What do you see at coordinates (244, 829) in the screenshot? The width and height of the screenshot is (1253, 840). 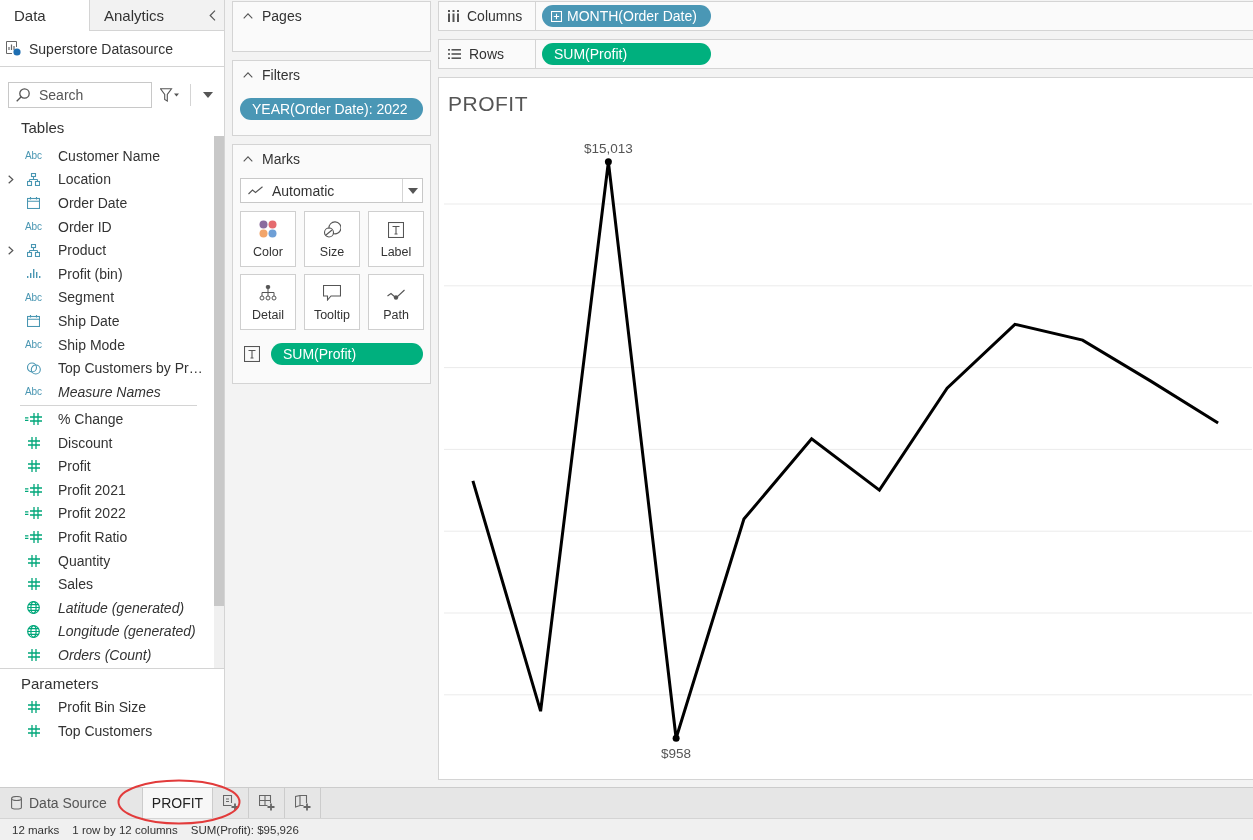 I see `status-text: SUM(Profit): $95,926` at bounding box center [244, 829].